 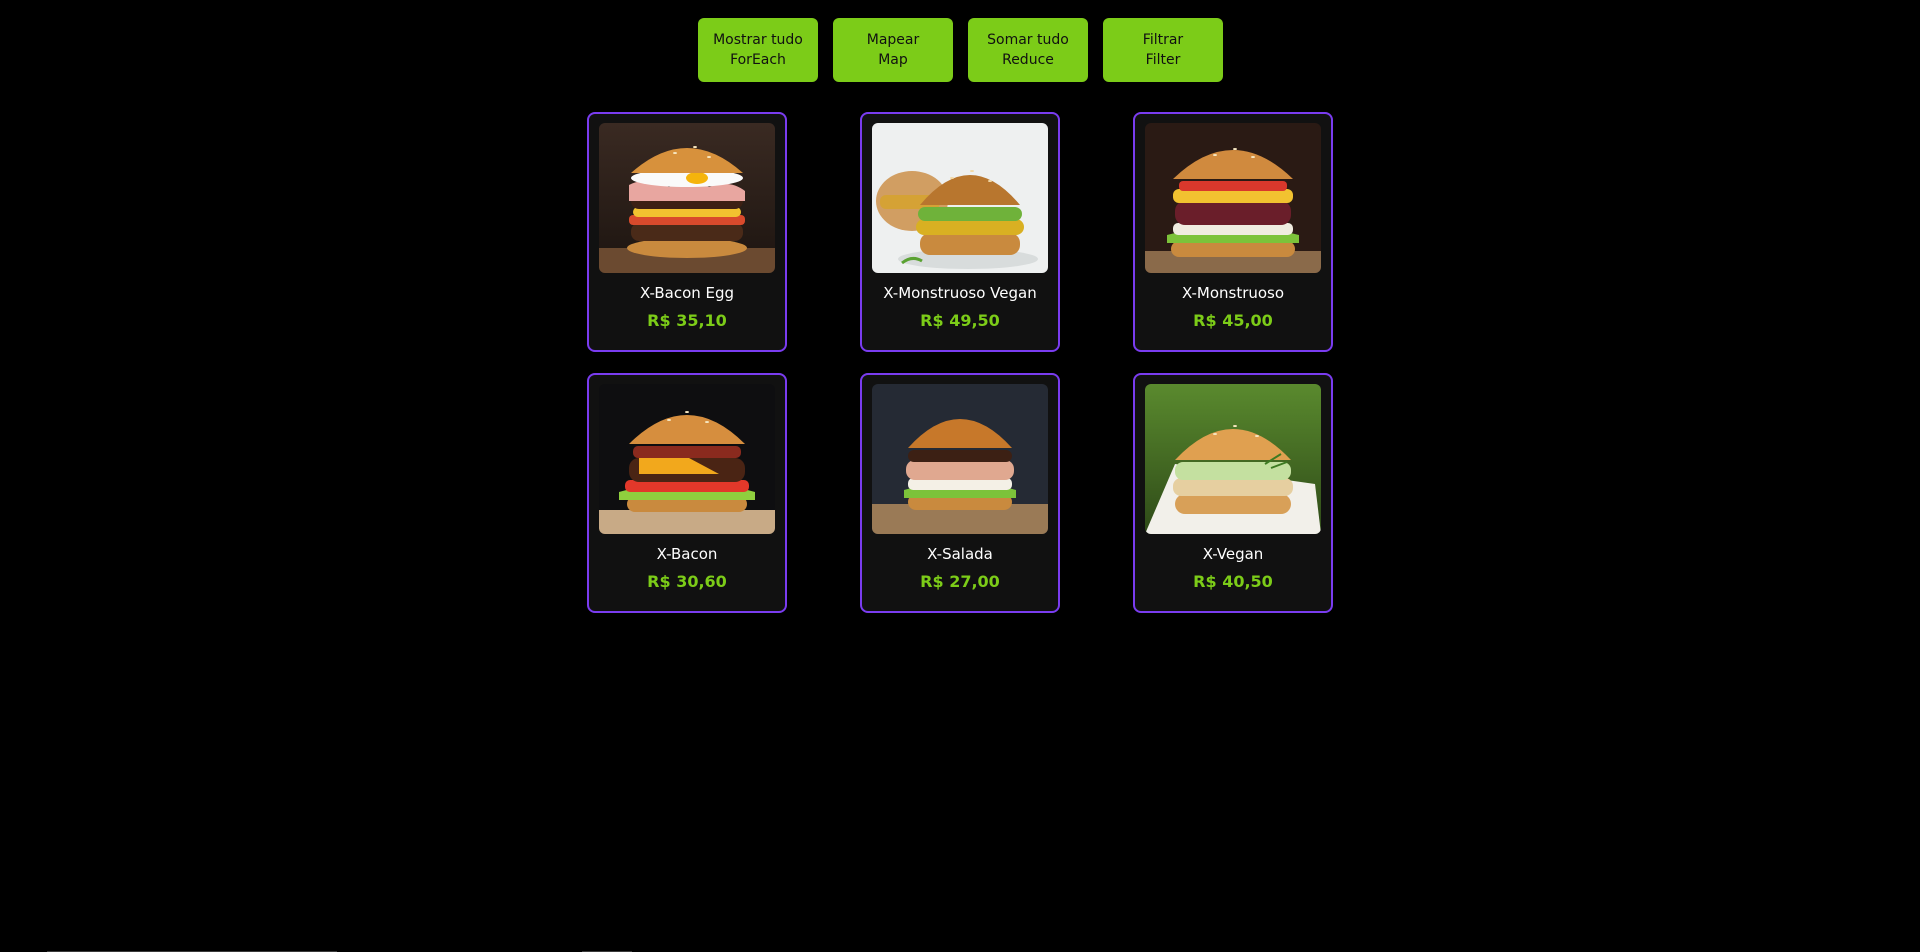 I want to click on product-name: X-Vegan, so click(x=1233, y=554).